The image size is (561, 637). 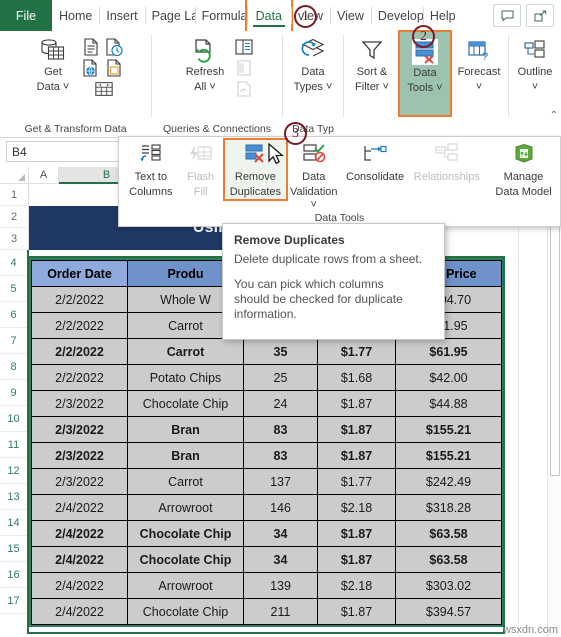 What do you see at coordinates (14, 549) in the screenshot?
I see `row-header-15: 15` at bounding box center [14, 549].